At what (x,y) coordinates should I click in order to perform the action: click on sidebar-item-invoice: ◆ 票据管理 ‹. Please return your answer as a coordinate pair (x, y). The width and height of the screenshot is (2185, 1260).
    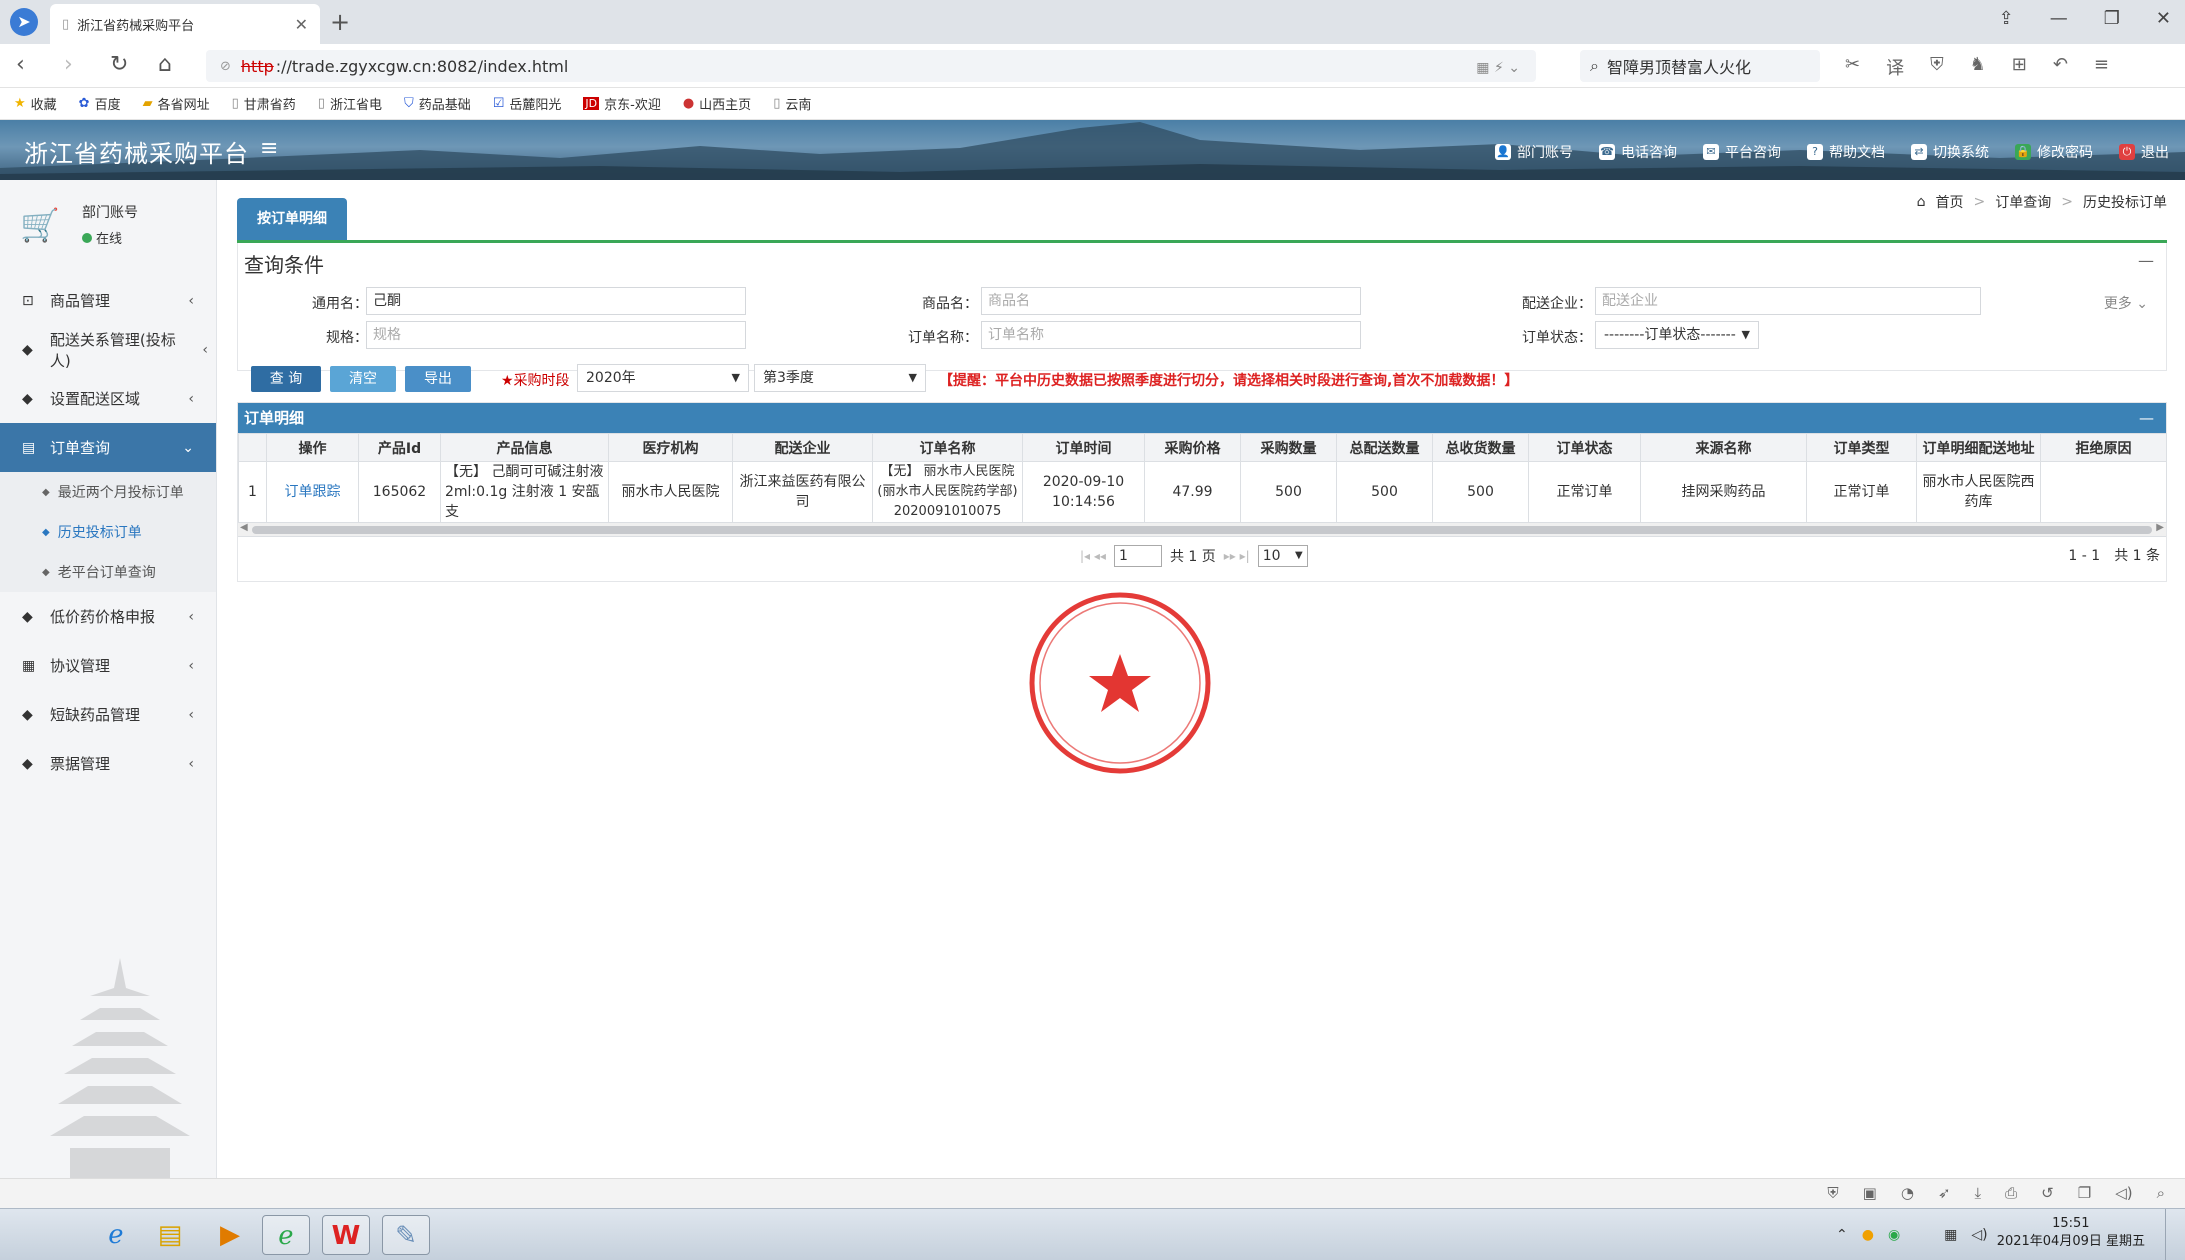
    Looking at the image, I should click on (108, 763).